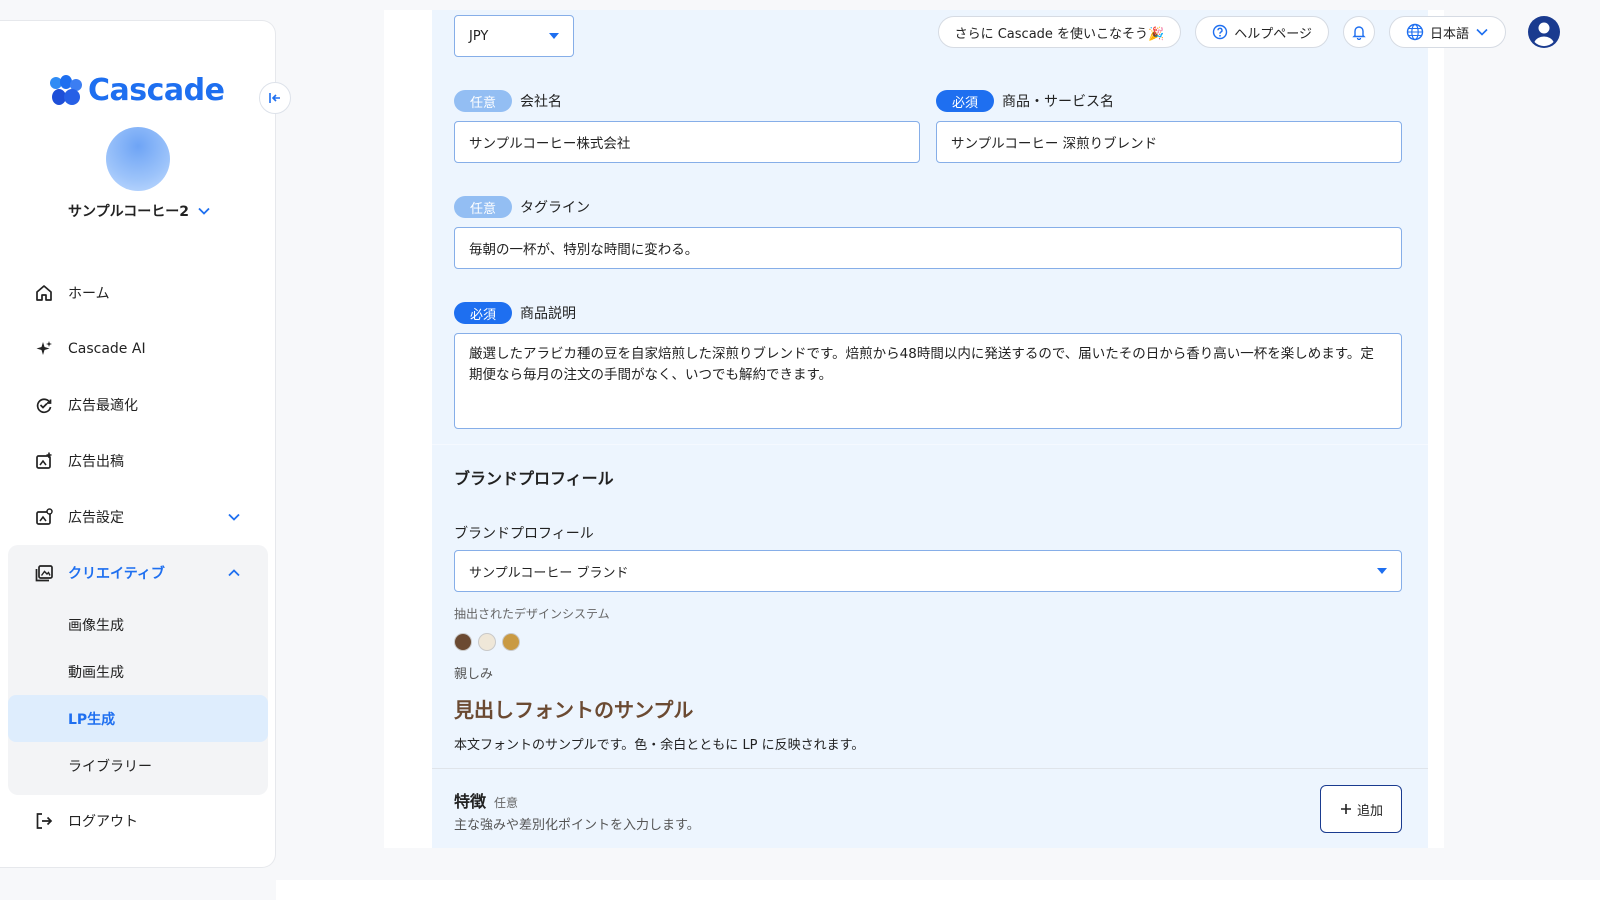 The image size is (1600, 900). What do you see at coordinates (138, 624) in the screenshot?
I see `sidebar-subitem-image: 画像生成` at bounding box center [138, 624].